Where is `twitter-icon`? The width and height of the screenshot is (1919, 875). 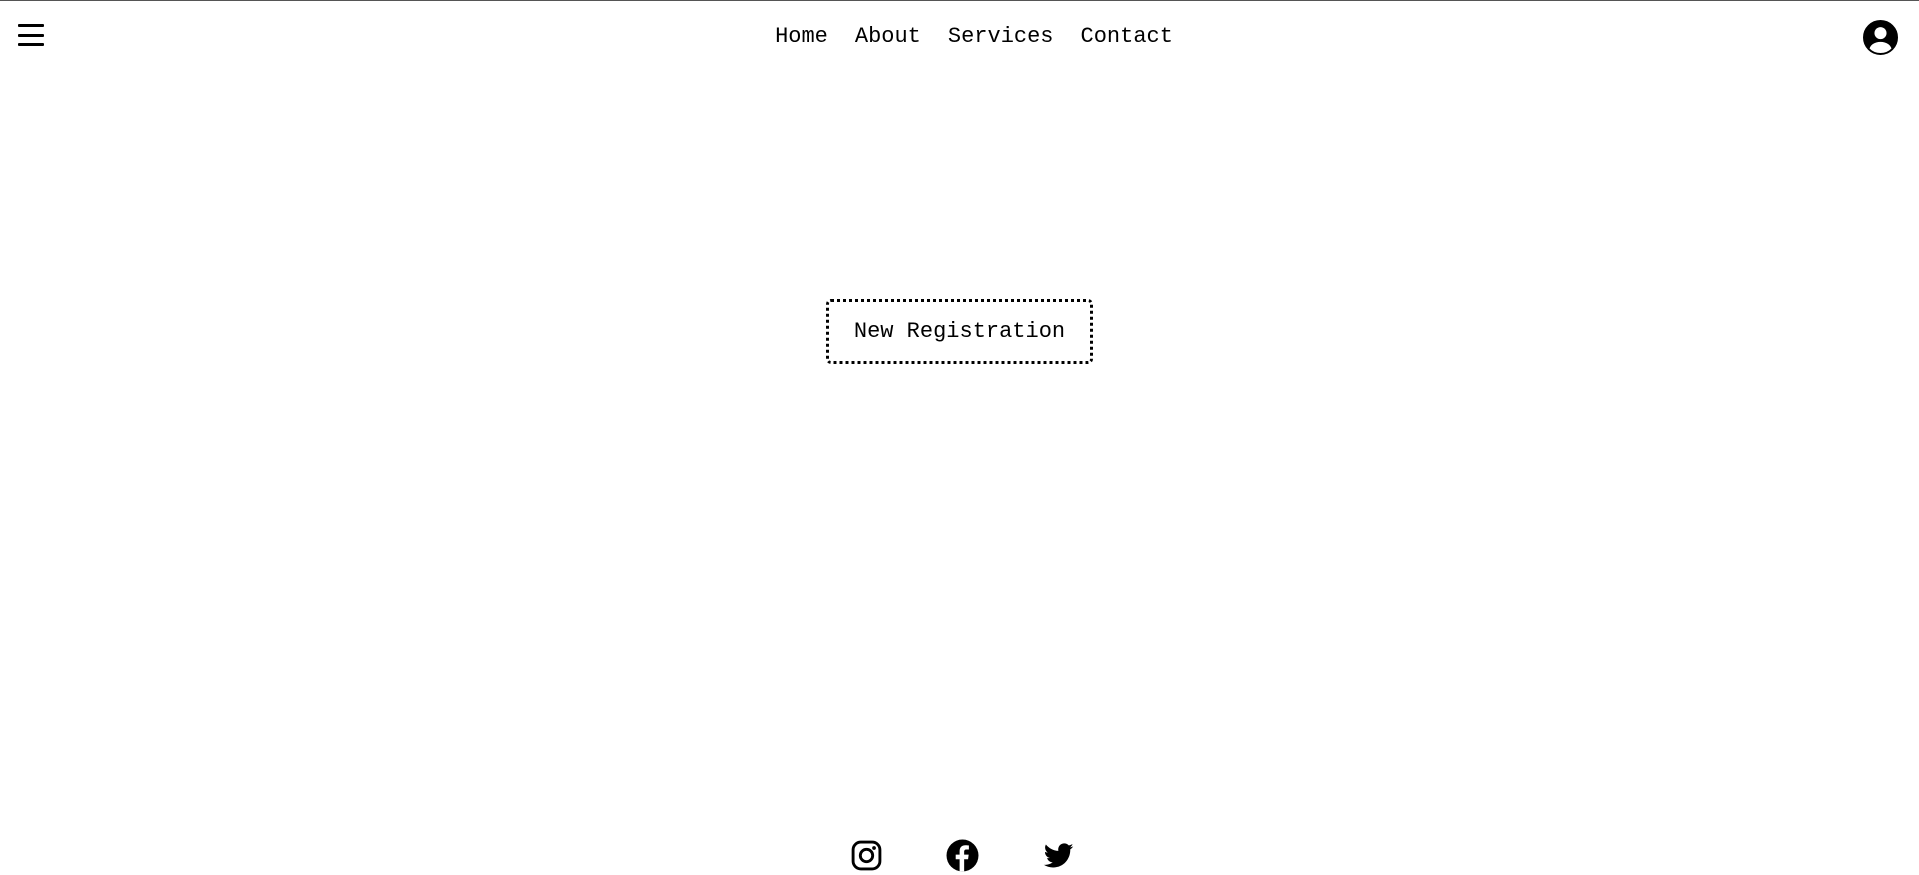 twitter-icon is located at coordinates (1058, 855).